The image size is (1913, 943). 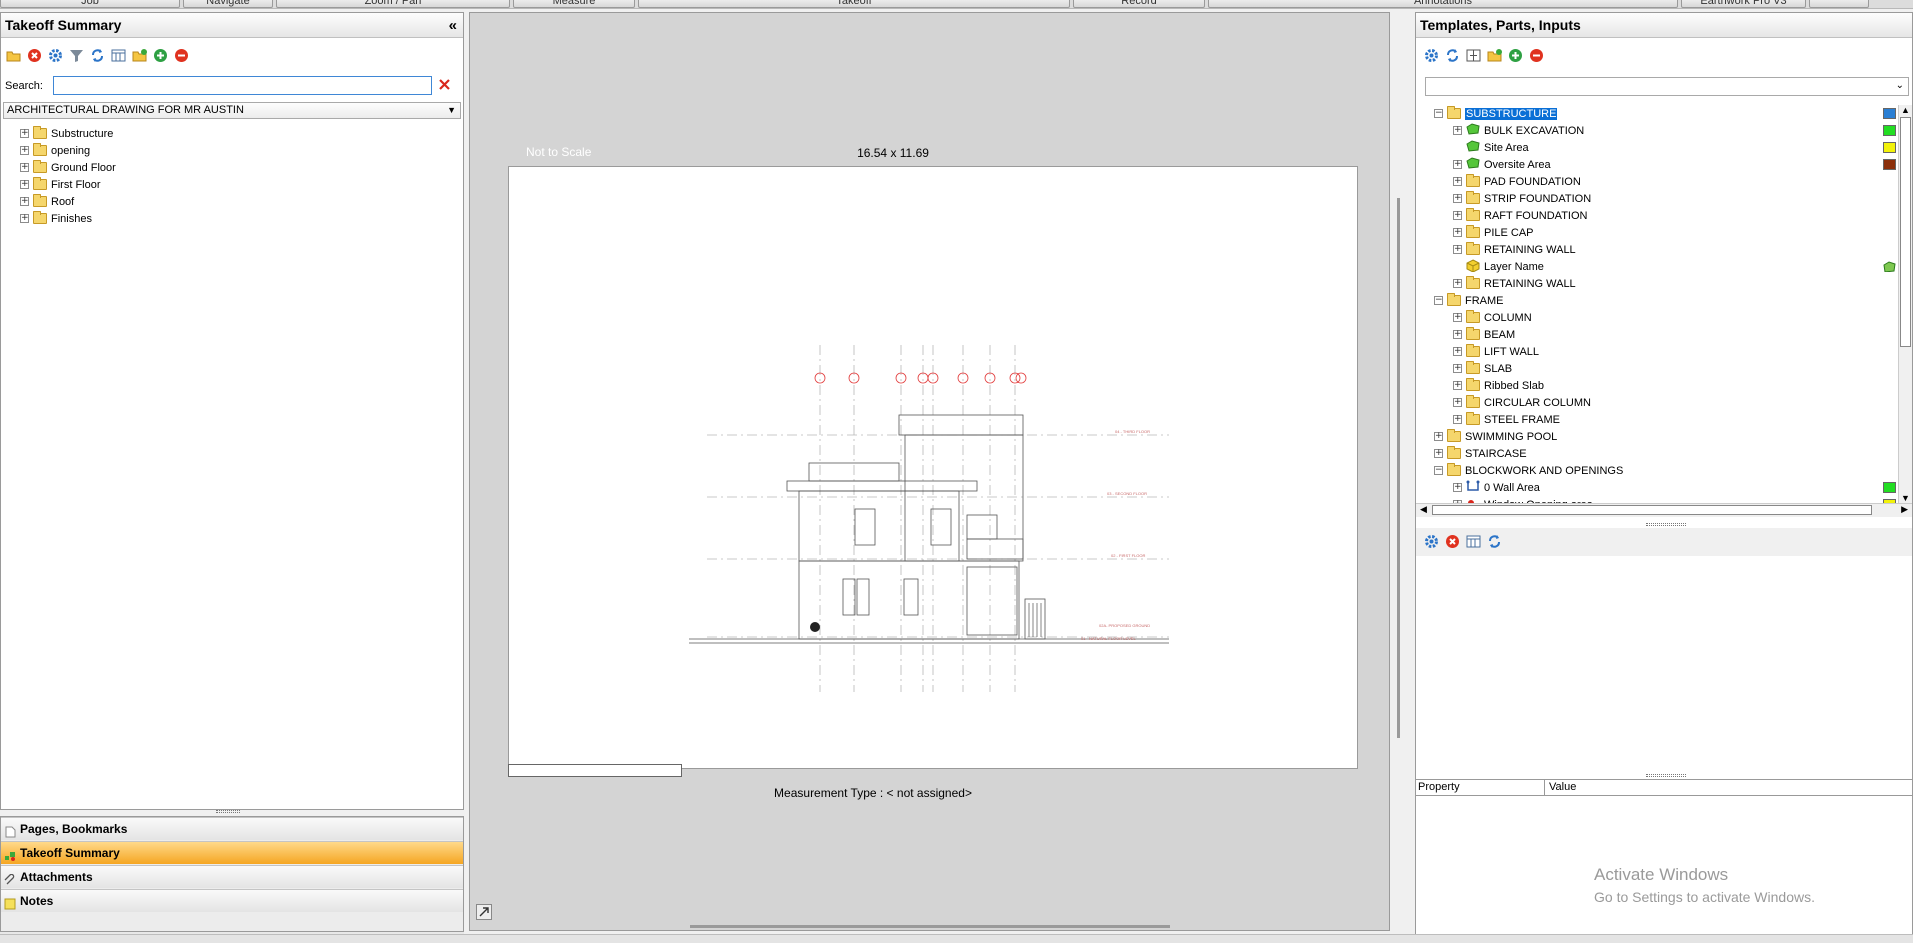 What do you see at coordinates (1492, 317) in the screenshot?
I see `template-tree-item: + COLUMN` at bounding box center [1492, 317].